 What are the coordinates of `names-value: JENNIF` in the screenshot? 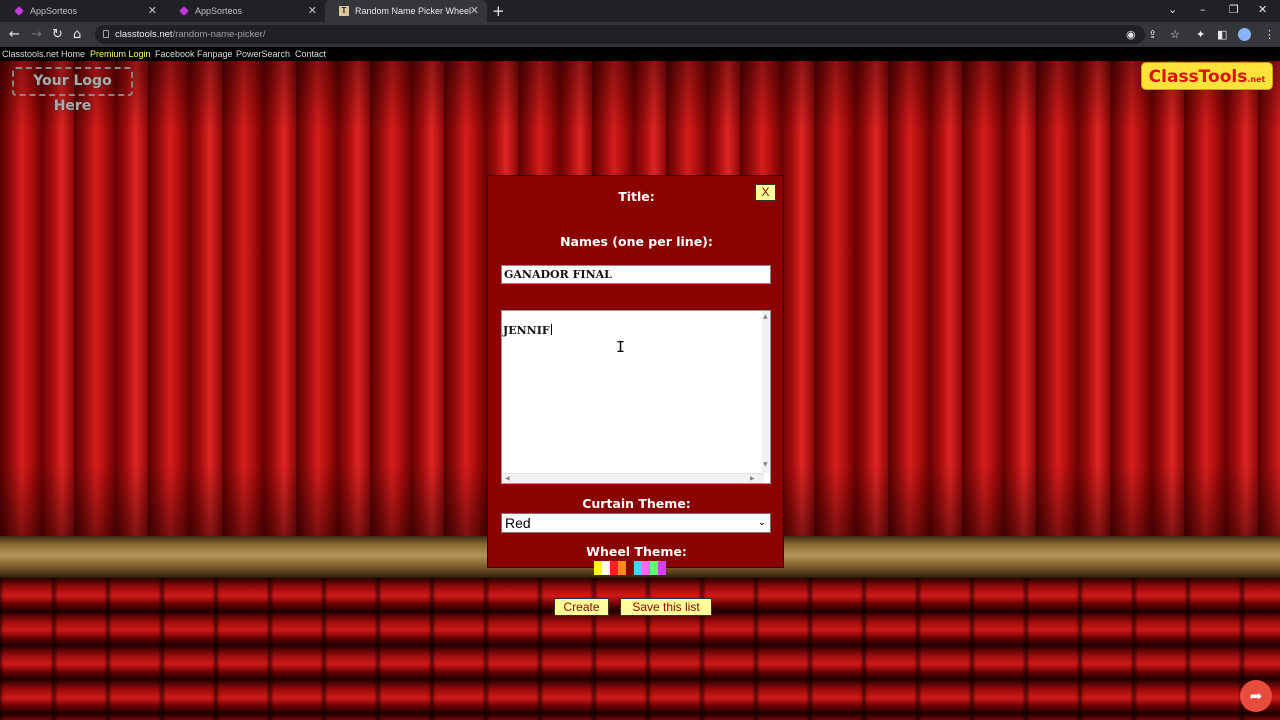 It's located at (526, 330).